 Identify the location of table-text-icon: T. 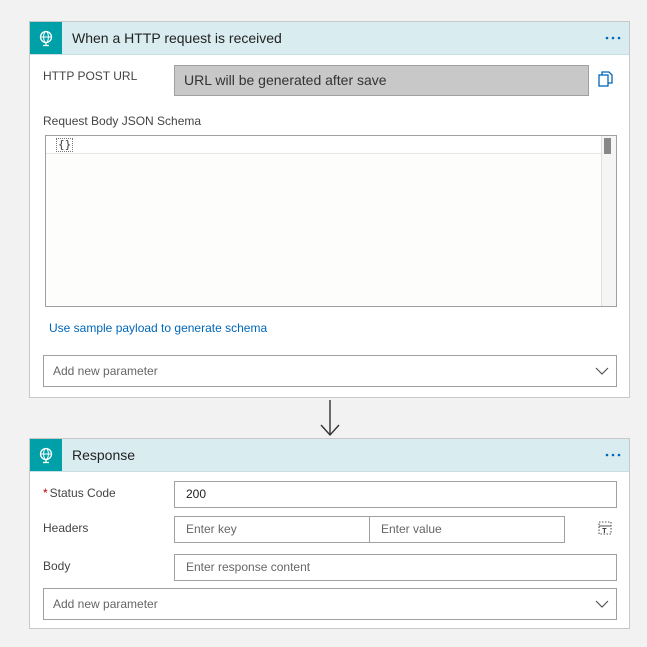
(605, 528).